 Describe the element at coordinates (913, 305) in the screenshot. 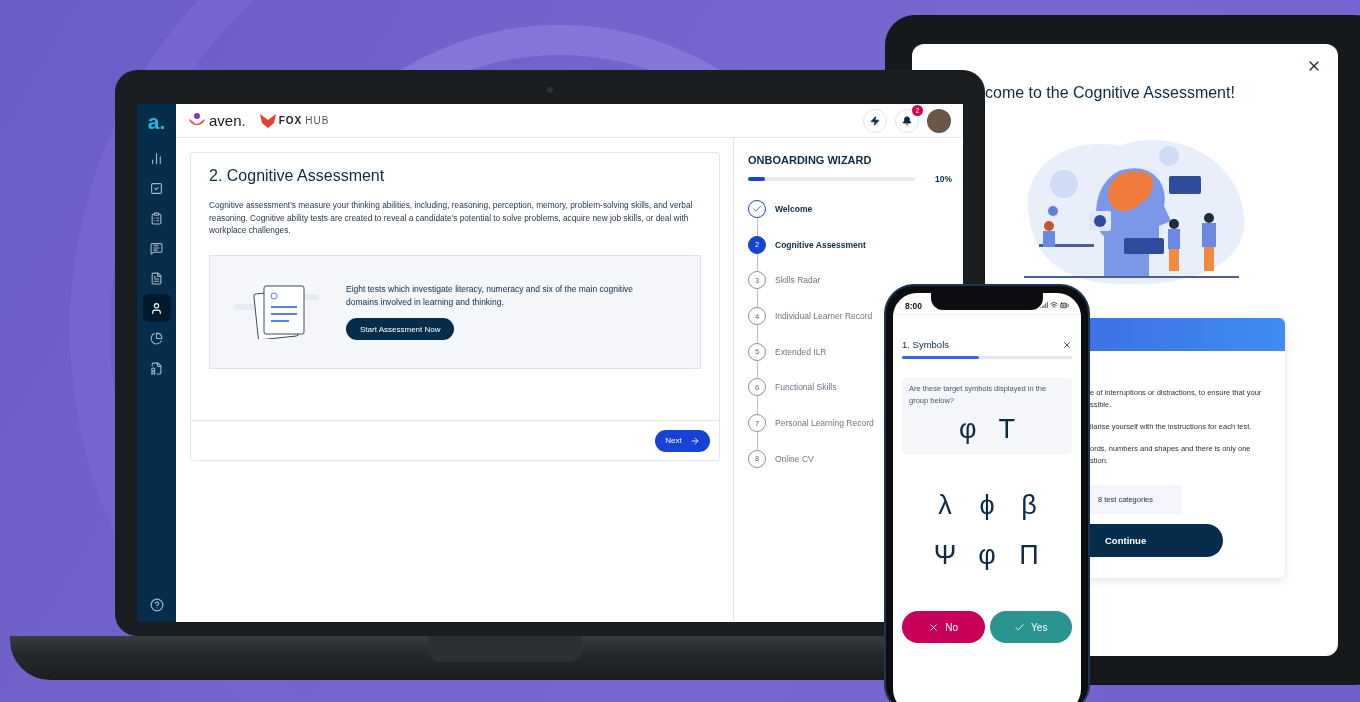

I see `status-time: 8:00` at that location.